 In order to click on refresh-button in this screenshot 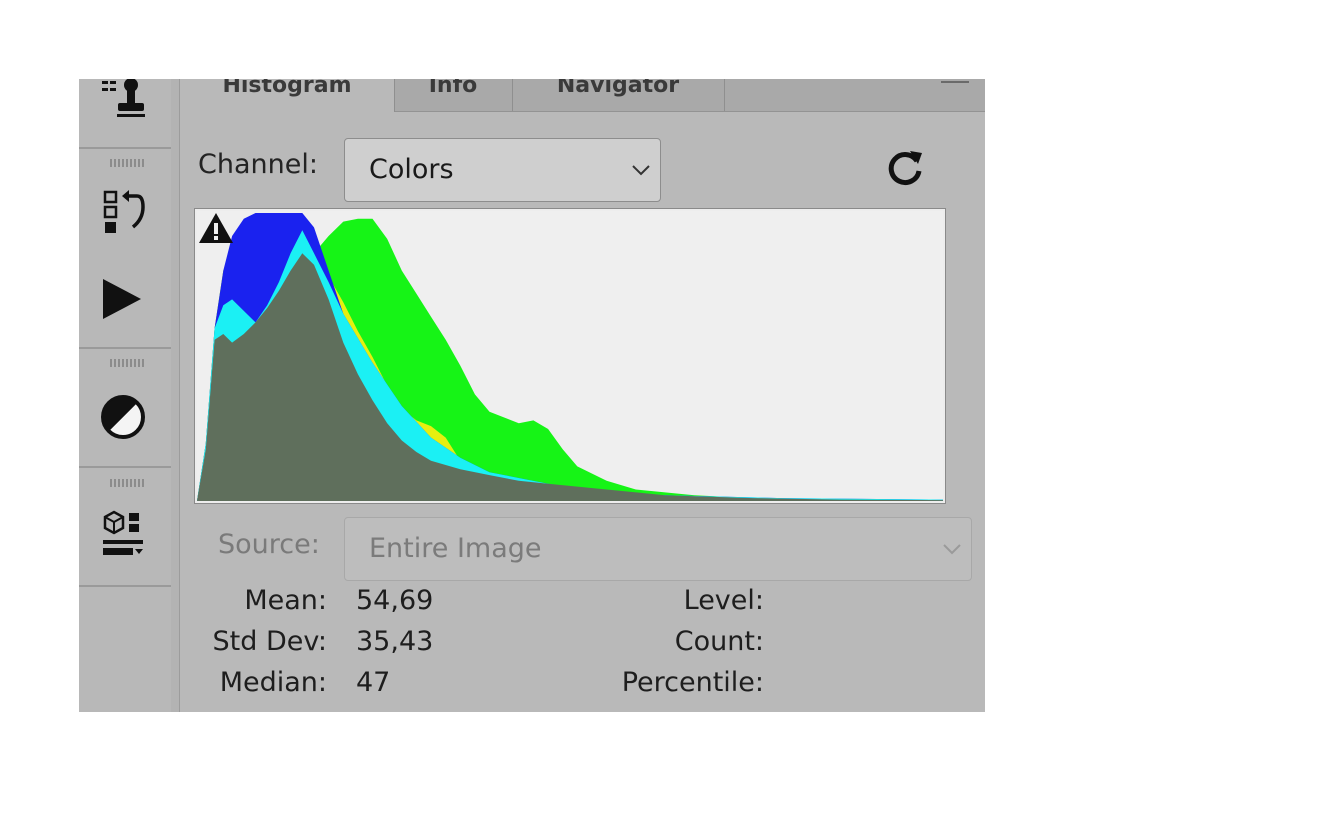, I will do `click(905, 167)`.